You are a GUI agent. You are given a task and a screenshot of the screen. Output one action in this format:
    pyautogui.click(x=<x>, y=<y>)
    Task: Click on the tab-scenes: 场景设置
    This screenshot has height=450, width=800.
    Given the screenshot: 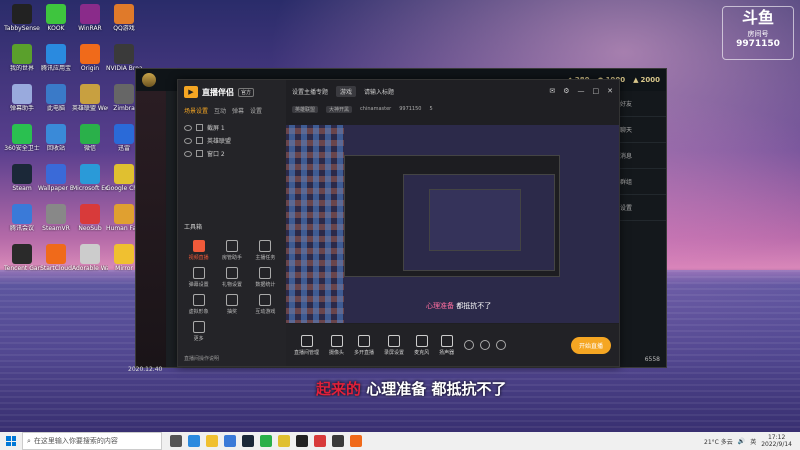 What is the action you would take?
    pyautogui.click(x=196, y=110)
    